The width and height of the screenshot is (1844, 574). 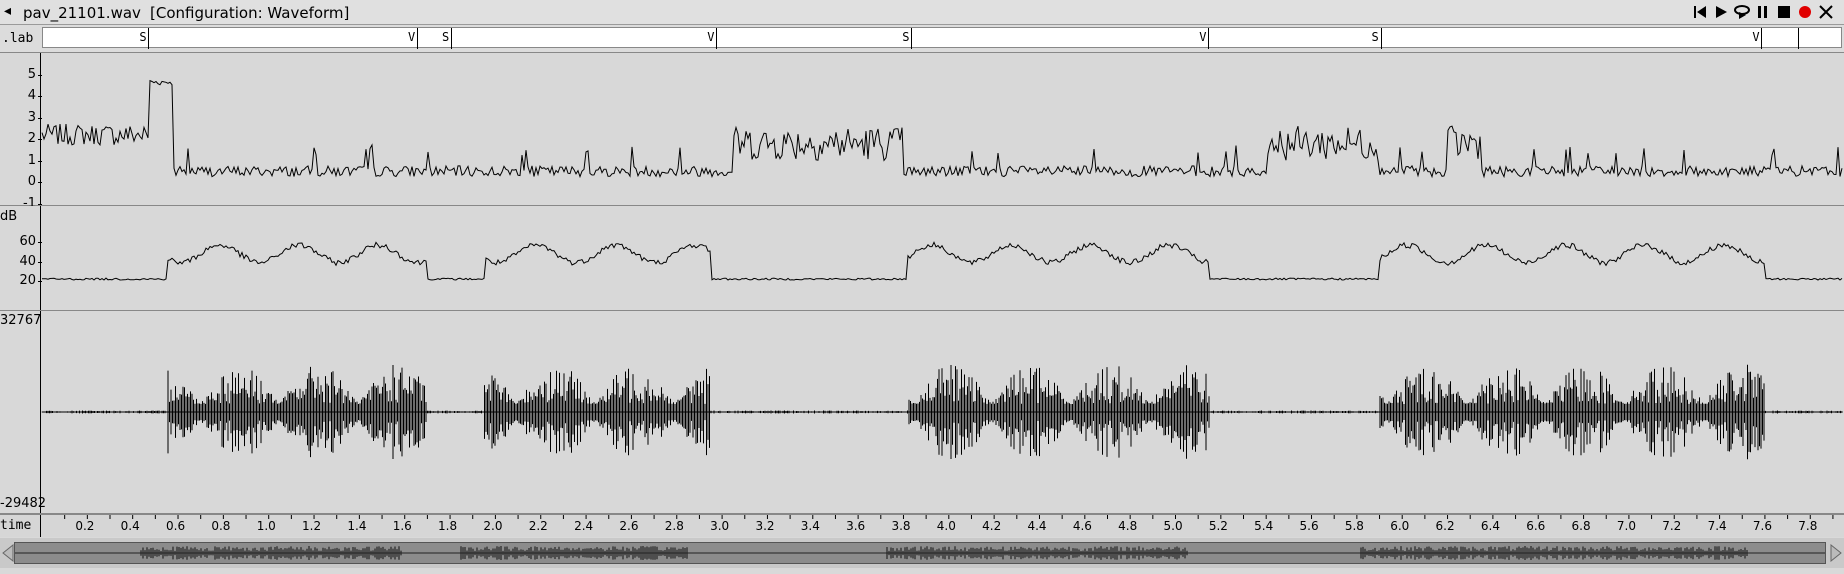 What do you see at coordinates (765, 526) in the screenshot?
I see `time-tick-label: 3.2` at bounding box center [765, 526].